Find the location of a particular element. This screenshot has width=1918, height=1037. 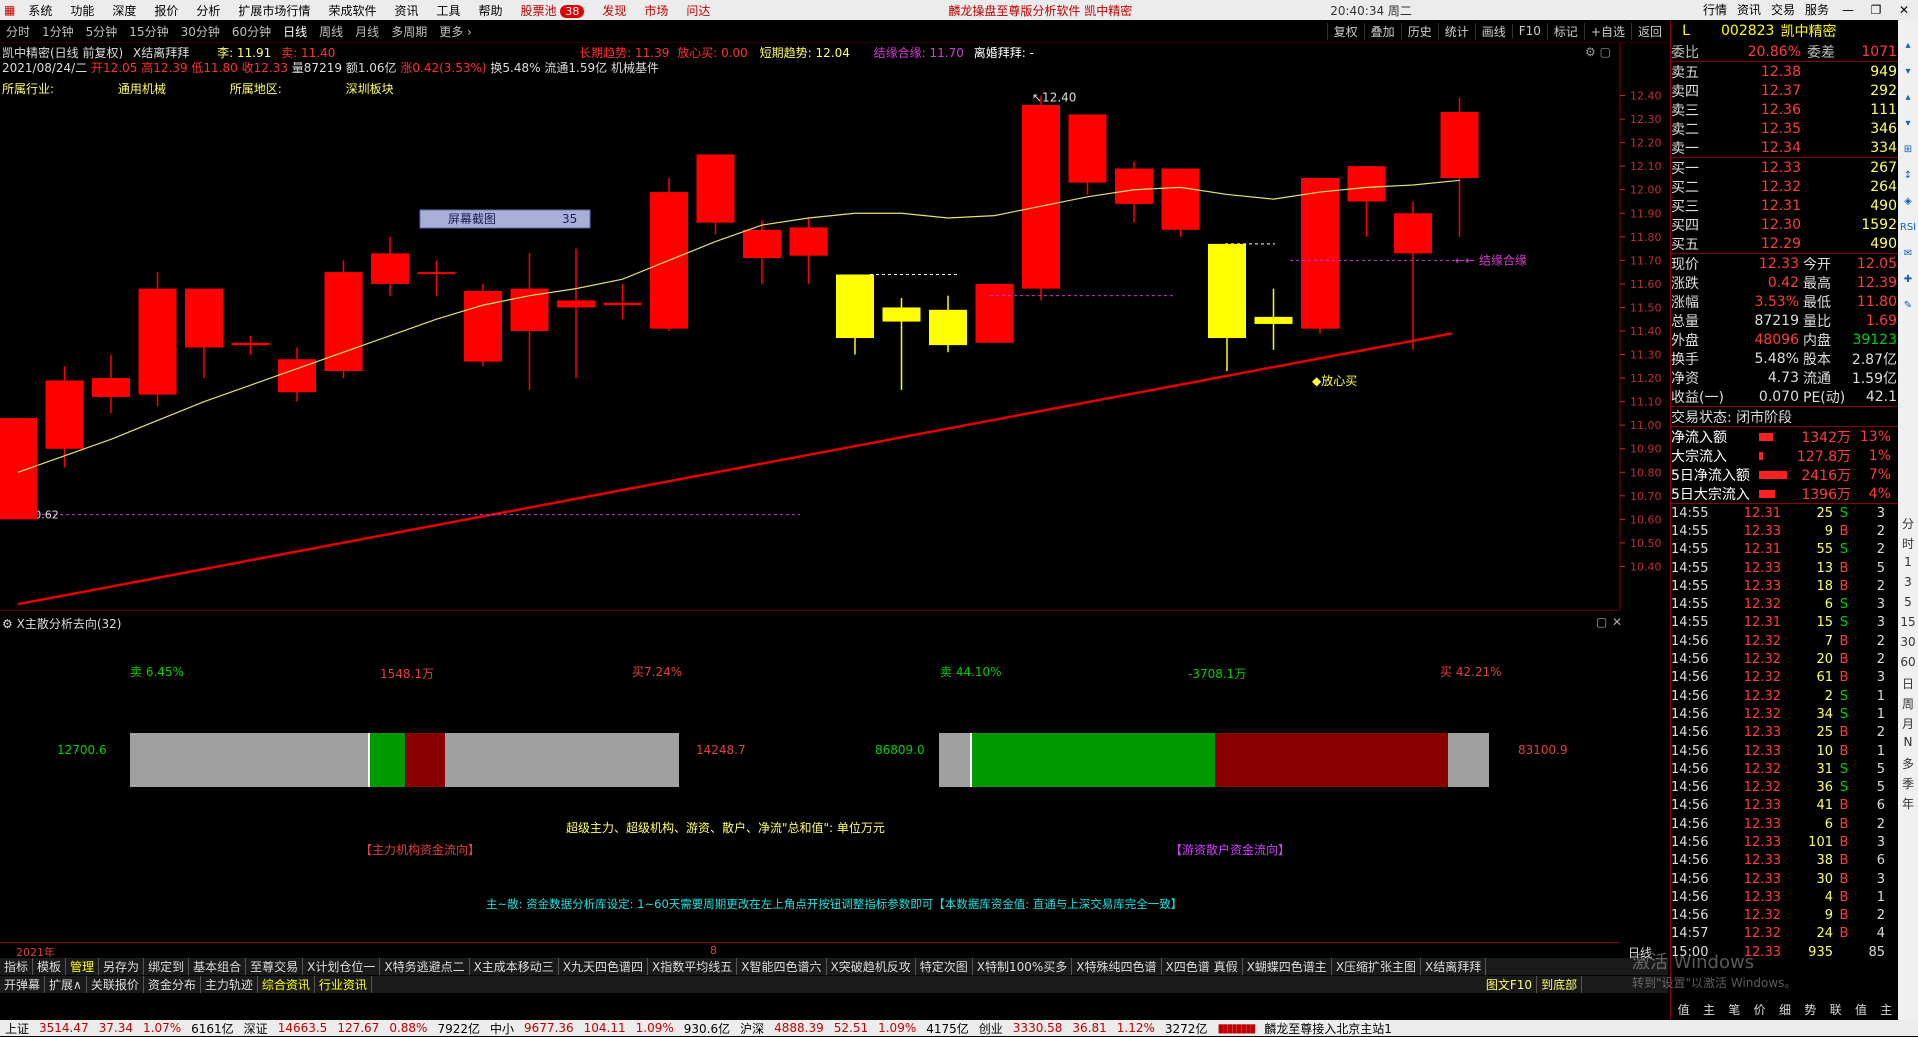

menu-item-depth: 深度 is located at coordinates (124, 10).